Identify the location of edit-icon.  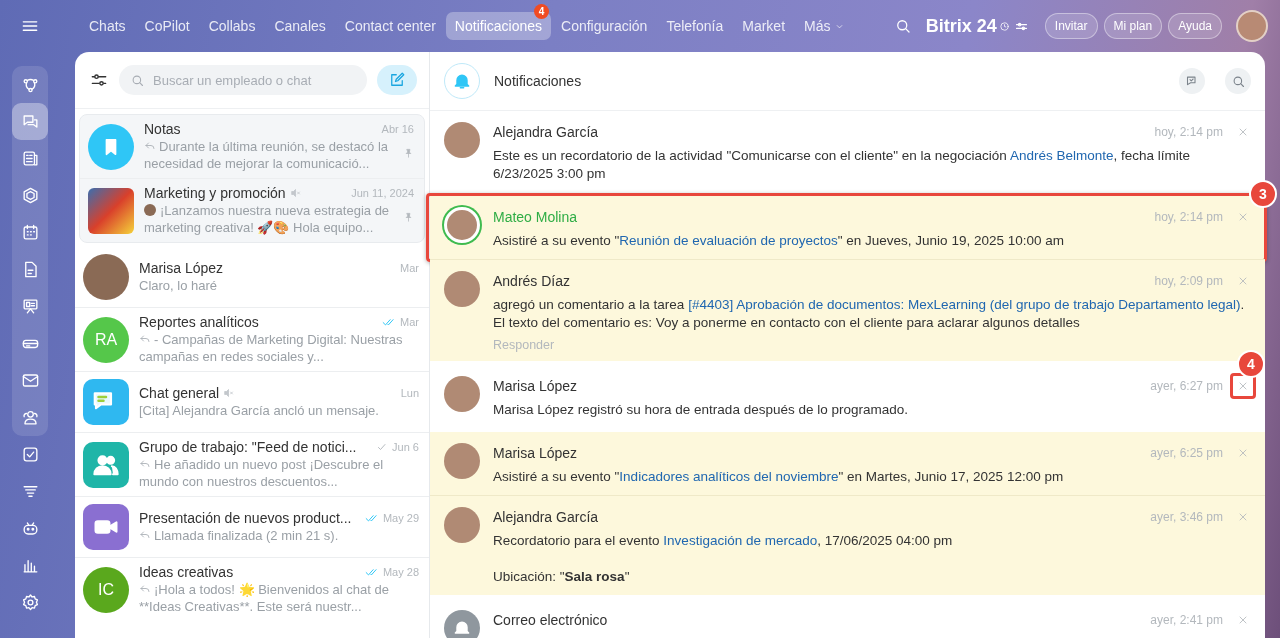
(397, 80).